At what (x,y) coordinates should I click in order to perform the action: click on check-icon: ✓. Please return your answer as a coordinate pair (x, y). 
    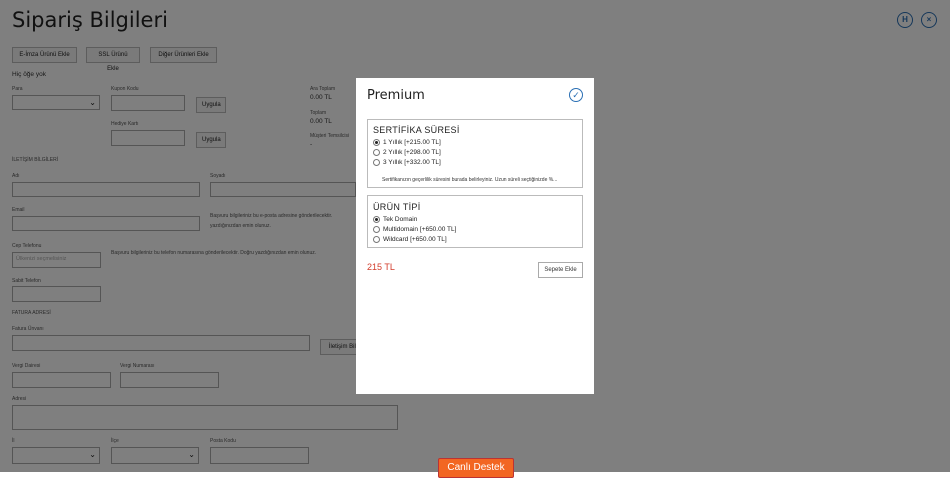
    Looking at the image, I should click on (576, 95).